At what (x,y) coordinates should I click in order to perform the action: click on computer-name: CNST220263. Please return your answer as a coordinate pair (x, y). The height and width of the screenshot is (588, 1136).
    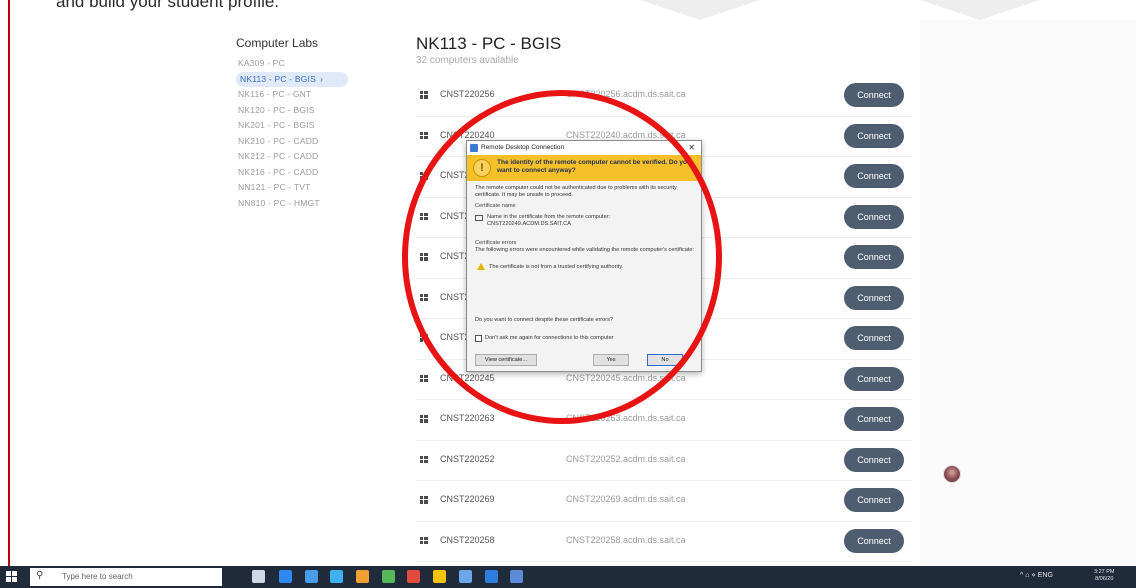
    Looking at the image, I should click on (467, 418).